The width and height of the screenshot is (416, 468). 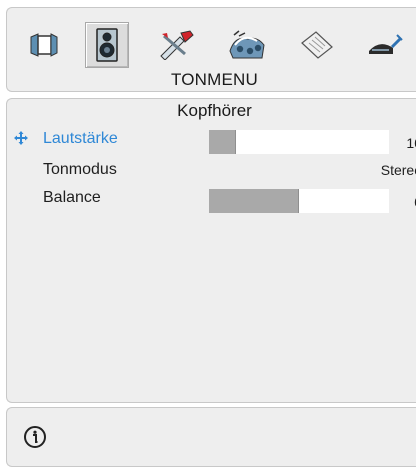 I want to click on setting-row-tonmodus: Tonmodus Stereo, so click(x=211, y=172).